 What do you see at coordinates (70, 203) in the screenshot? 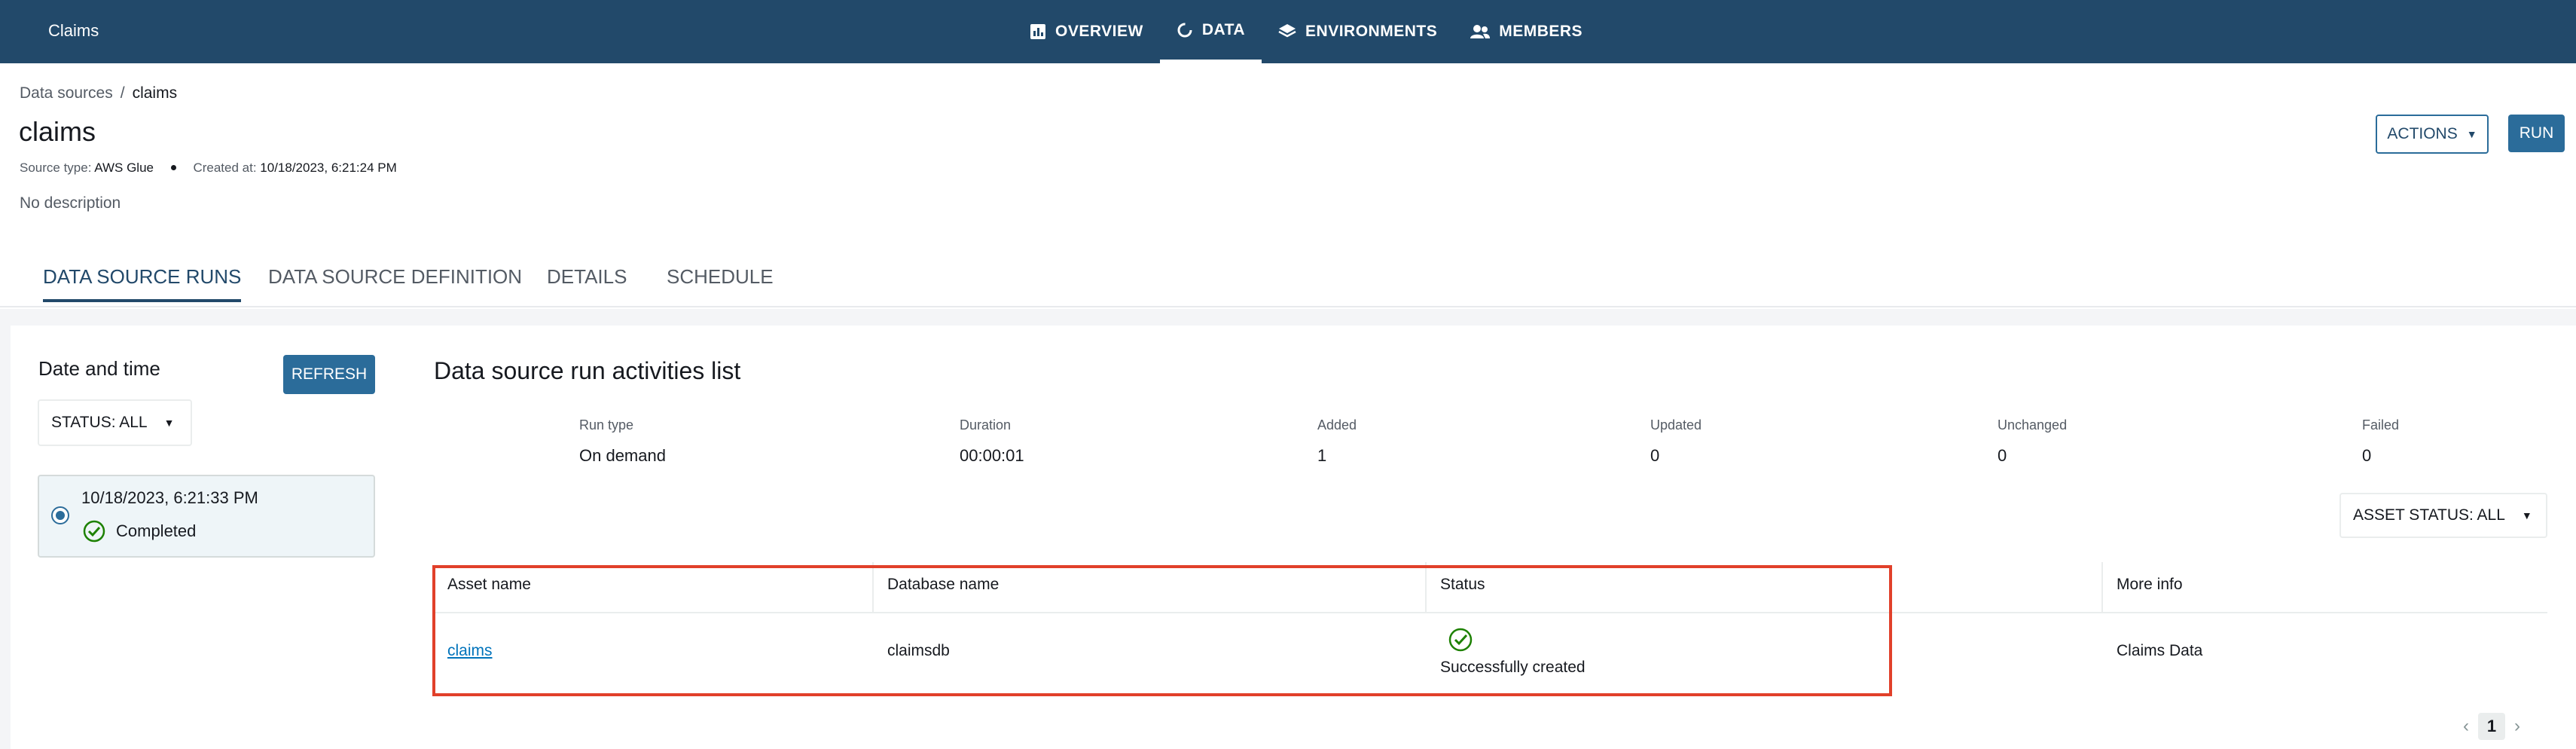
I see `page-description: No description` at bounding box center [70, 203].